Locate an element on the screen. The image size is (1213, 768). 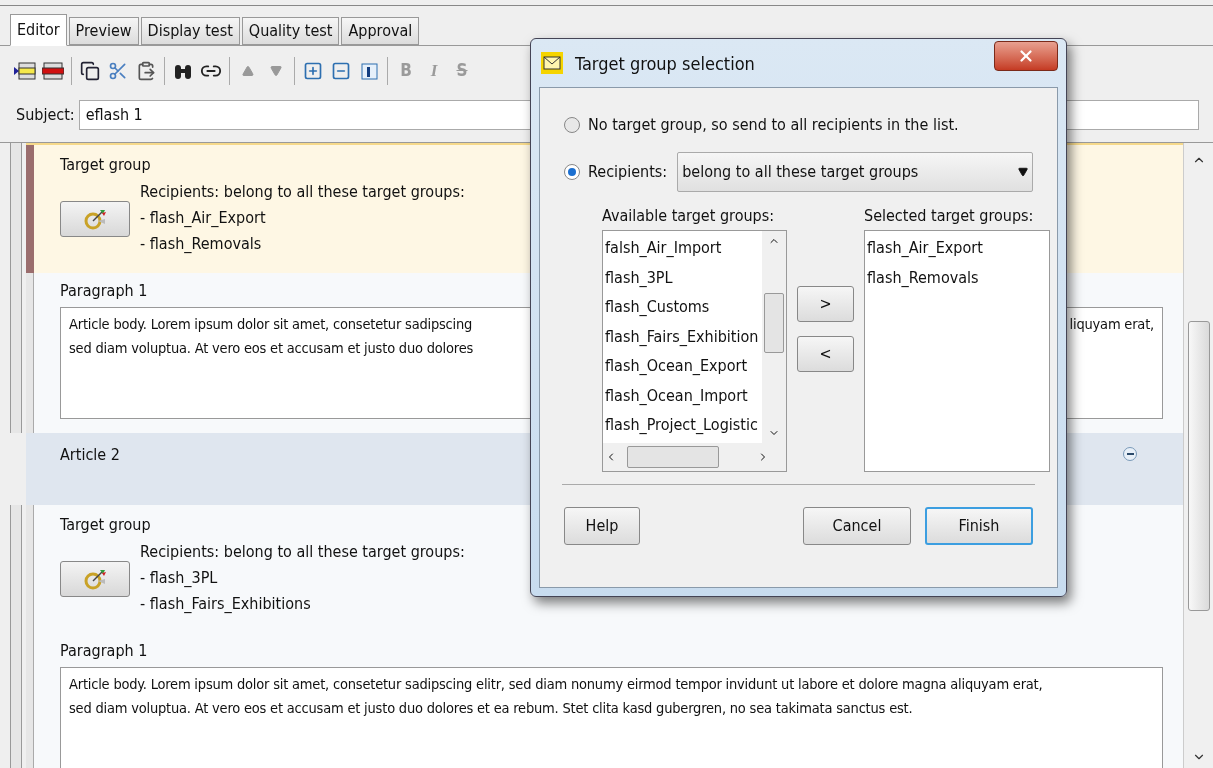
paragraph-line: Article body. Lorem ipsum dolor sit amet, consetetur sadipscing is located at coordinates (271, 324).